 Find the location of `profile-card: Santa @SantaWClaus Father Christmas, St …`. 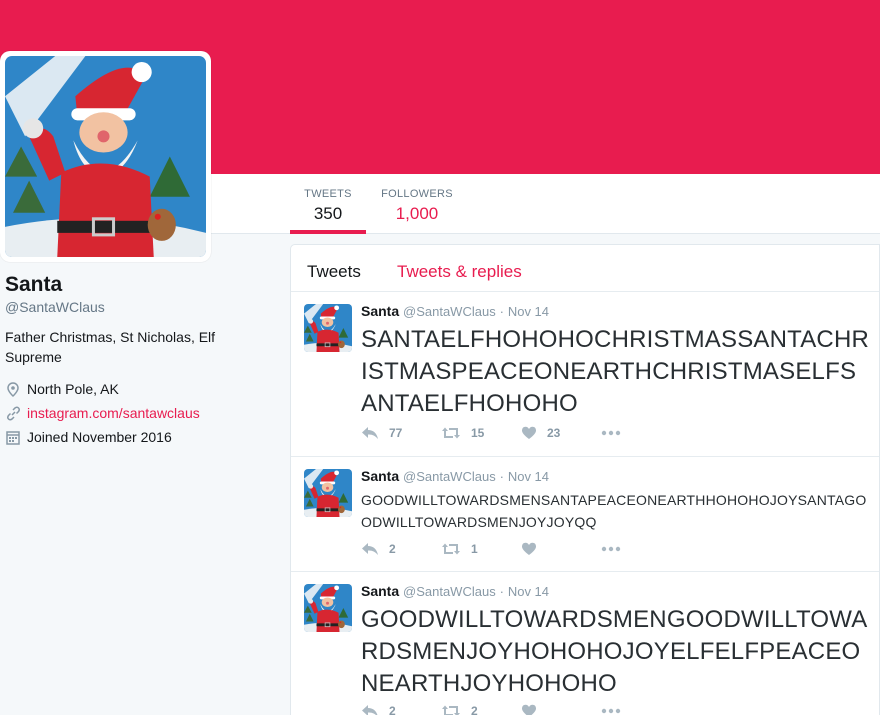

profile-card: Santa @SantaWClaus Father Christmas, St … is located at coordinates (140, 360).